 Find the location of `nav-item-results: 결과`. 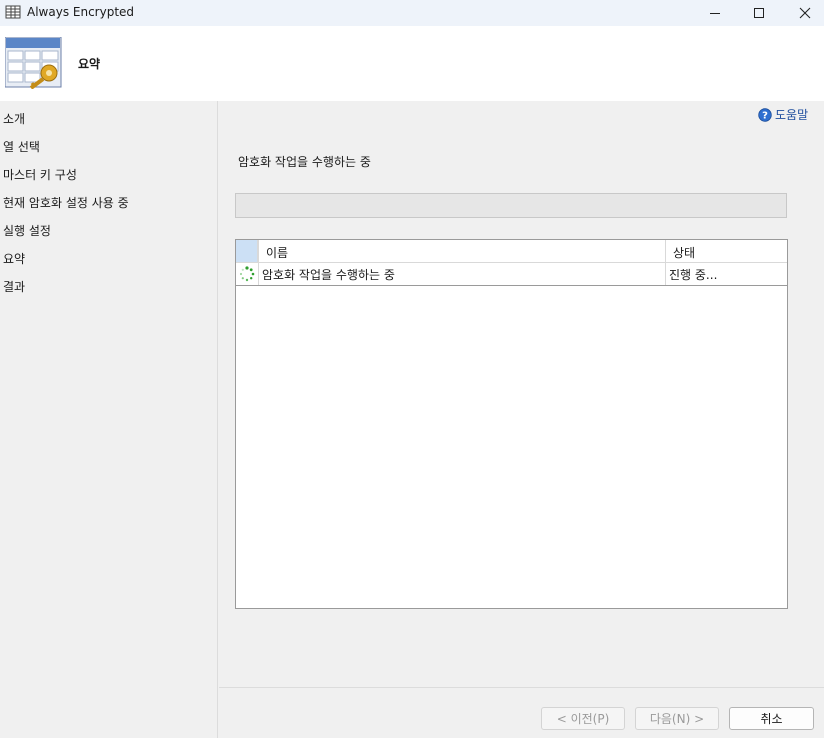

nav-item-results: 결과 is located at coordinates (14, 286).